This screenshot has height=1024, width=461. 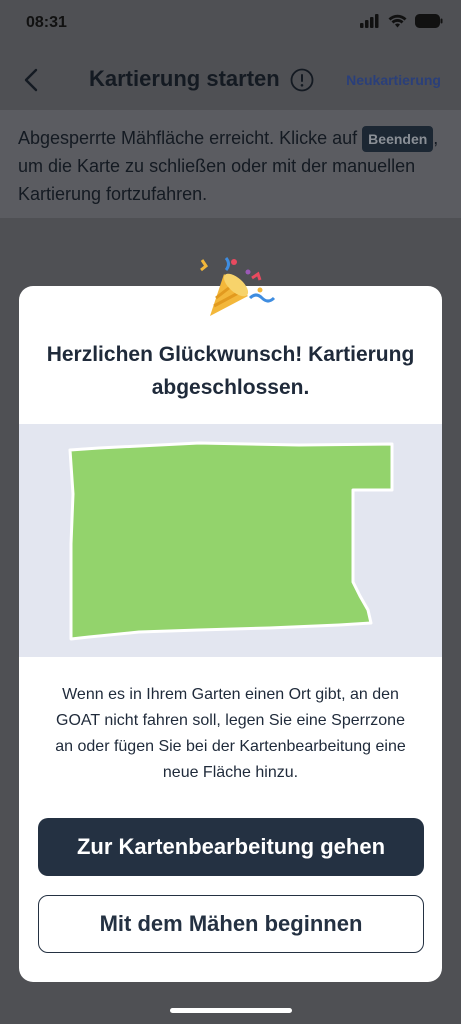 I want to click on status-bar: 08:31, so click(x=230, y=24).